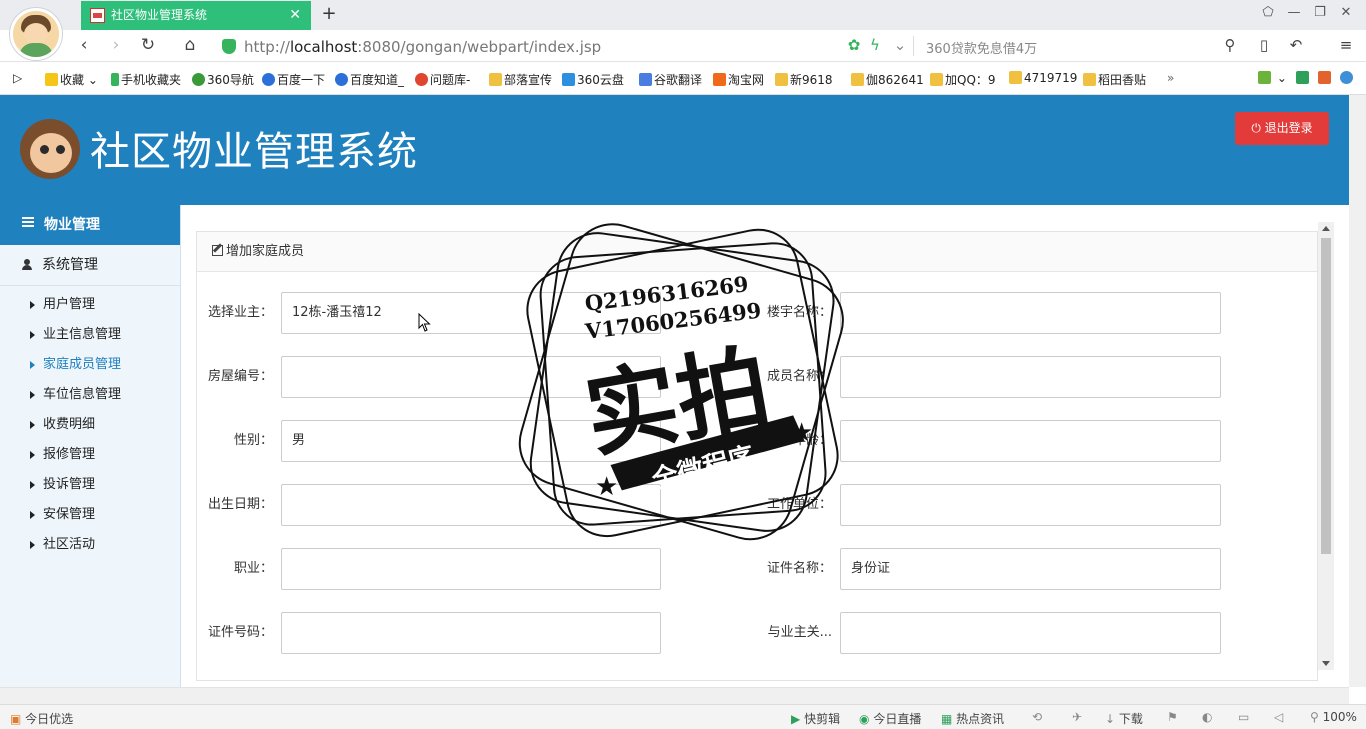  What do you see at coordinates (223, 79) in the screenshot?
I see `bookmark-item: 360导航` at bounding box center [223, 79].